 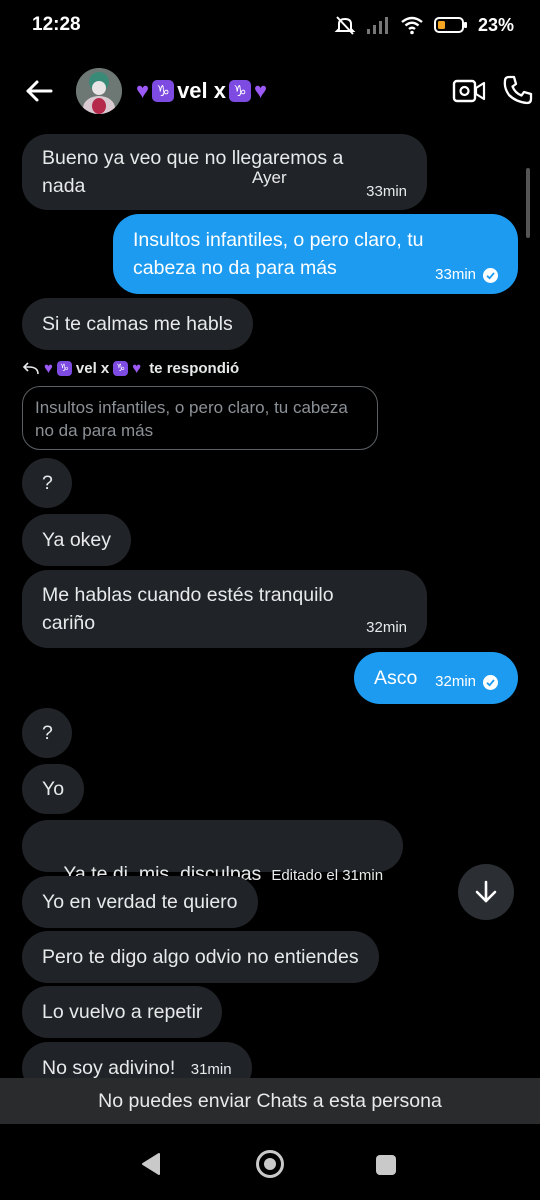 What do you see at coordinates (92, 368) in the screenshot?
I see `reply-name-text: vel x` at bounding box center [92, 368].